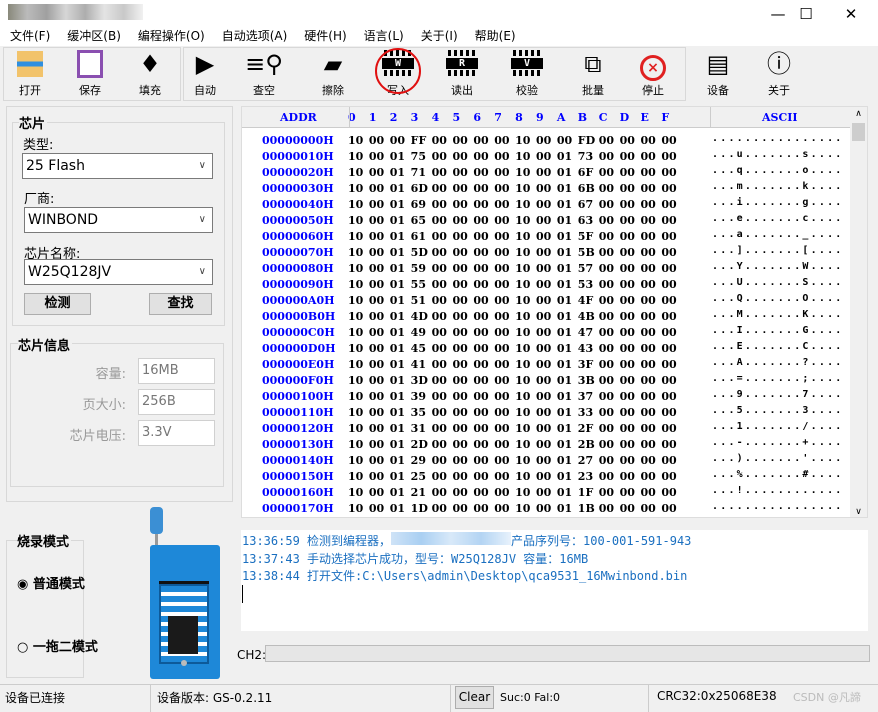 This screenshot has width=878, height=712. Describe the element at coordinates (421, 477) in the screenshot. I see `hex-byte: 25` at that location.